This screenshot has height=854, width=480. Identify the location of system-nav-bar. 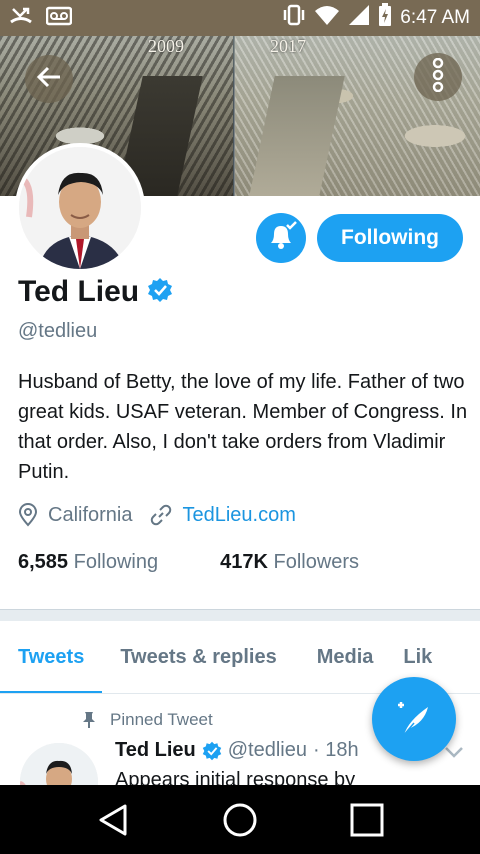
(240, 819).